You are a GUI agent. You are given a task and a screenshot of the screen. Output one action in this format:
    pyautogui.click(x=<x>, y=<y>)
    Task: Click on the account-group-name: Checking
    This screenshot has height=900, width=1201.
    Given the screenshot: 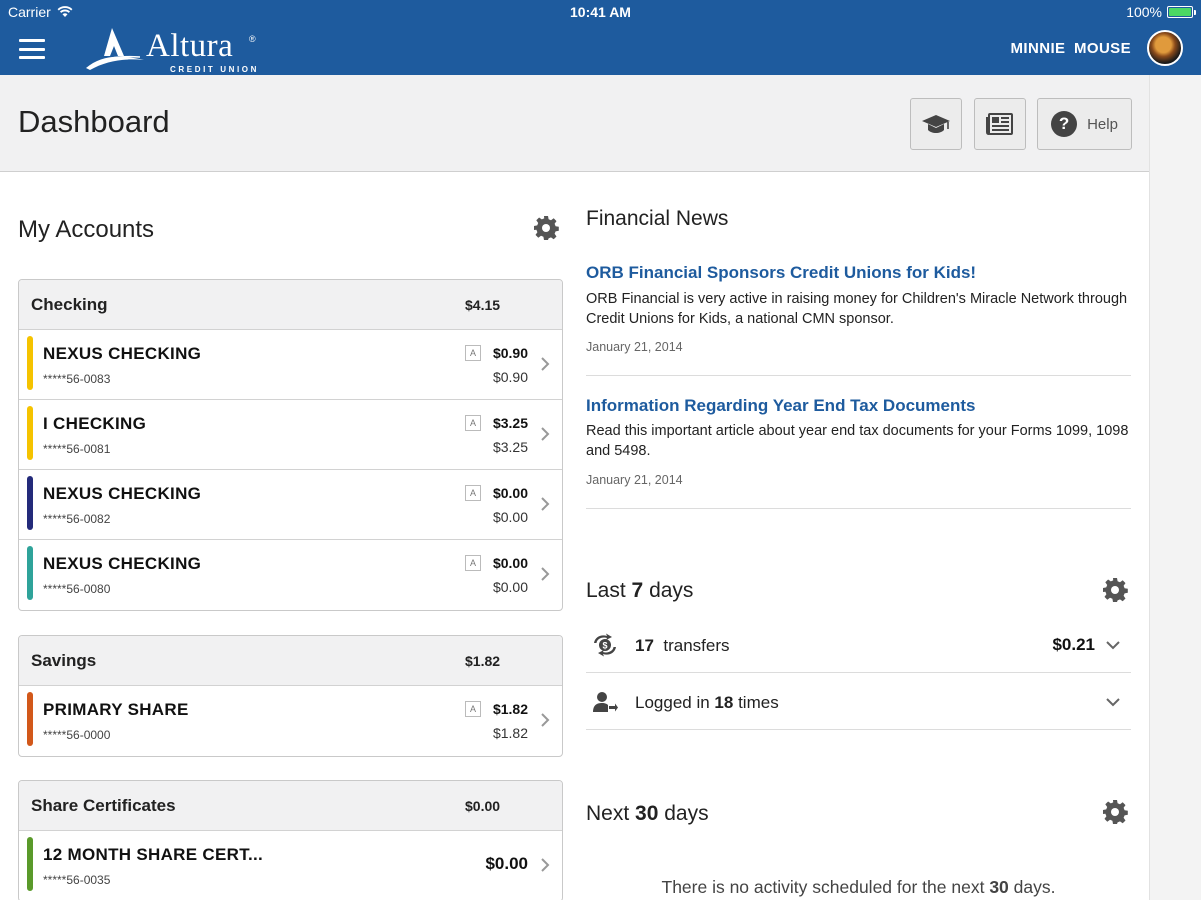 What is the action you would take?
    pyautogui.click(x=69, y=304)
    